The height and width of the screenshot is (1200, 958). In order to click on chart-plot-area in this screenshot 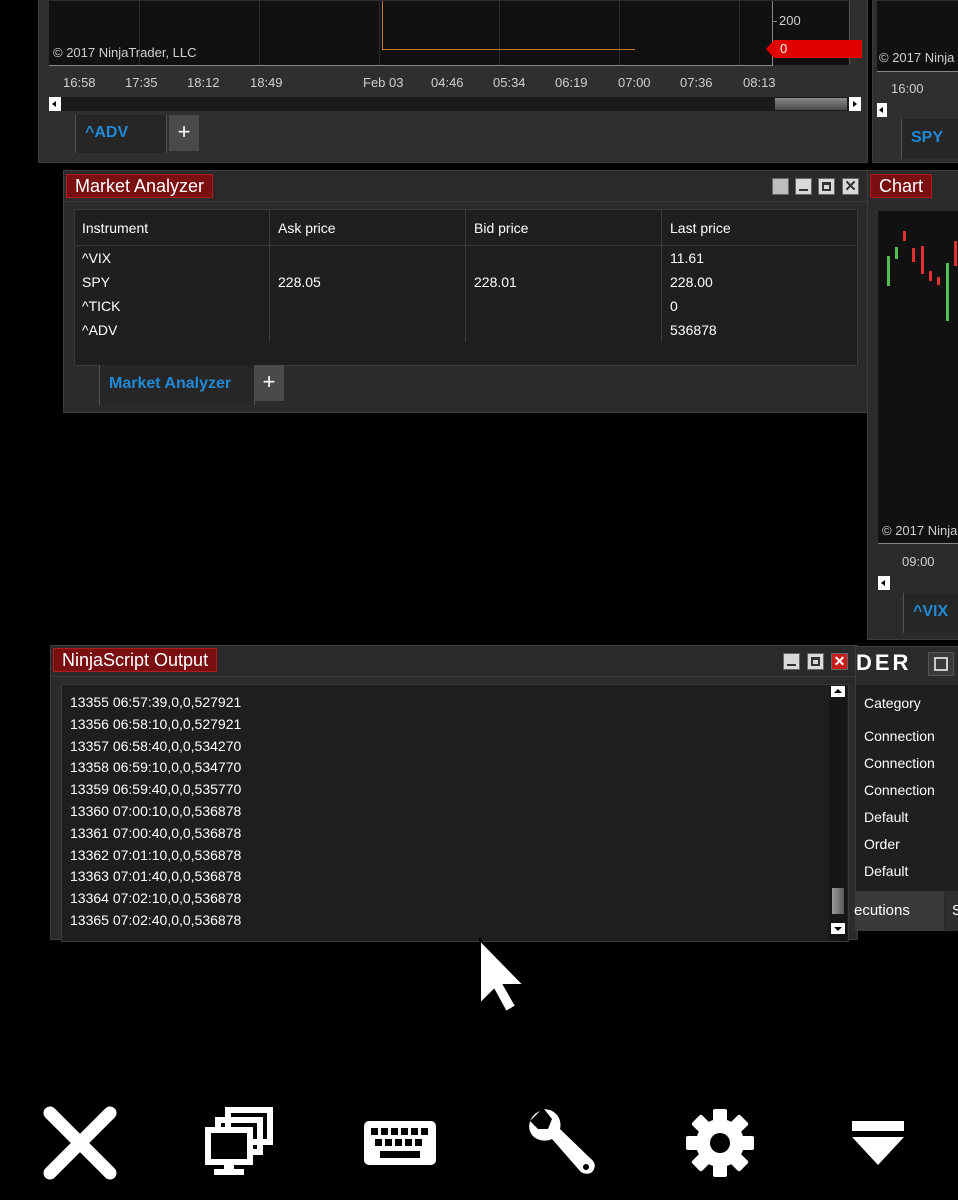, I will do `click(918, 377)`.